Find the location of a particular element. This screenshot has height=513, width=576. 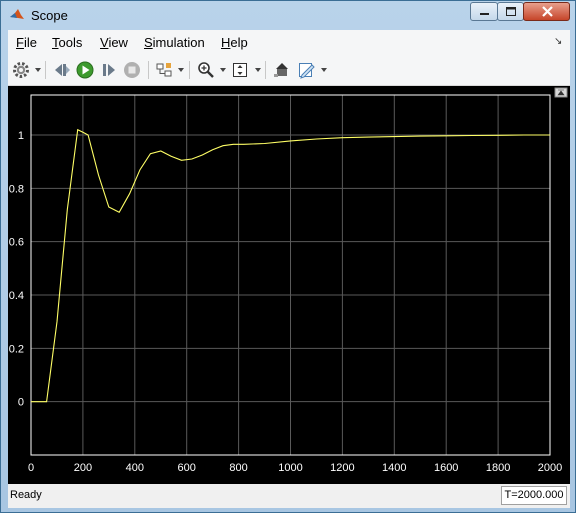

step-back-icon is located at coordinates (62, 70).